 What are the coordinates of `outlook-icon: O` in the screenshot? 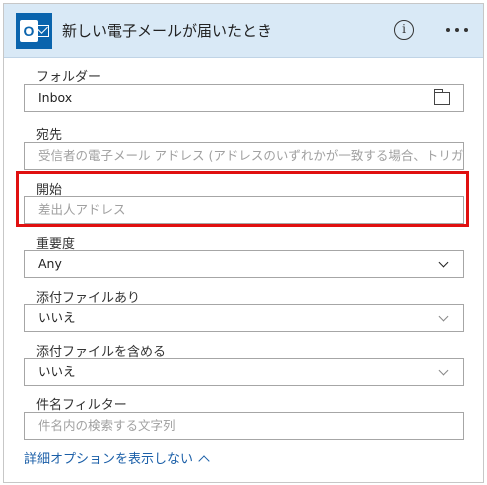 It's located at (34, 31).